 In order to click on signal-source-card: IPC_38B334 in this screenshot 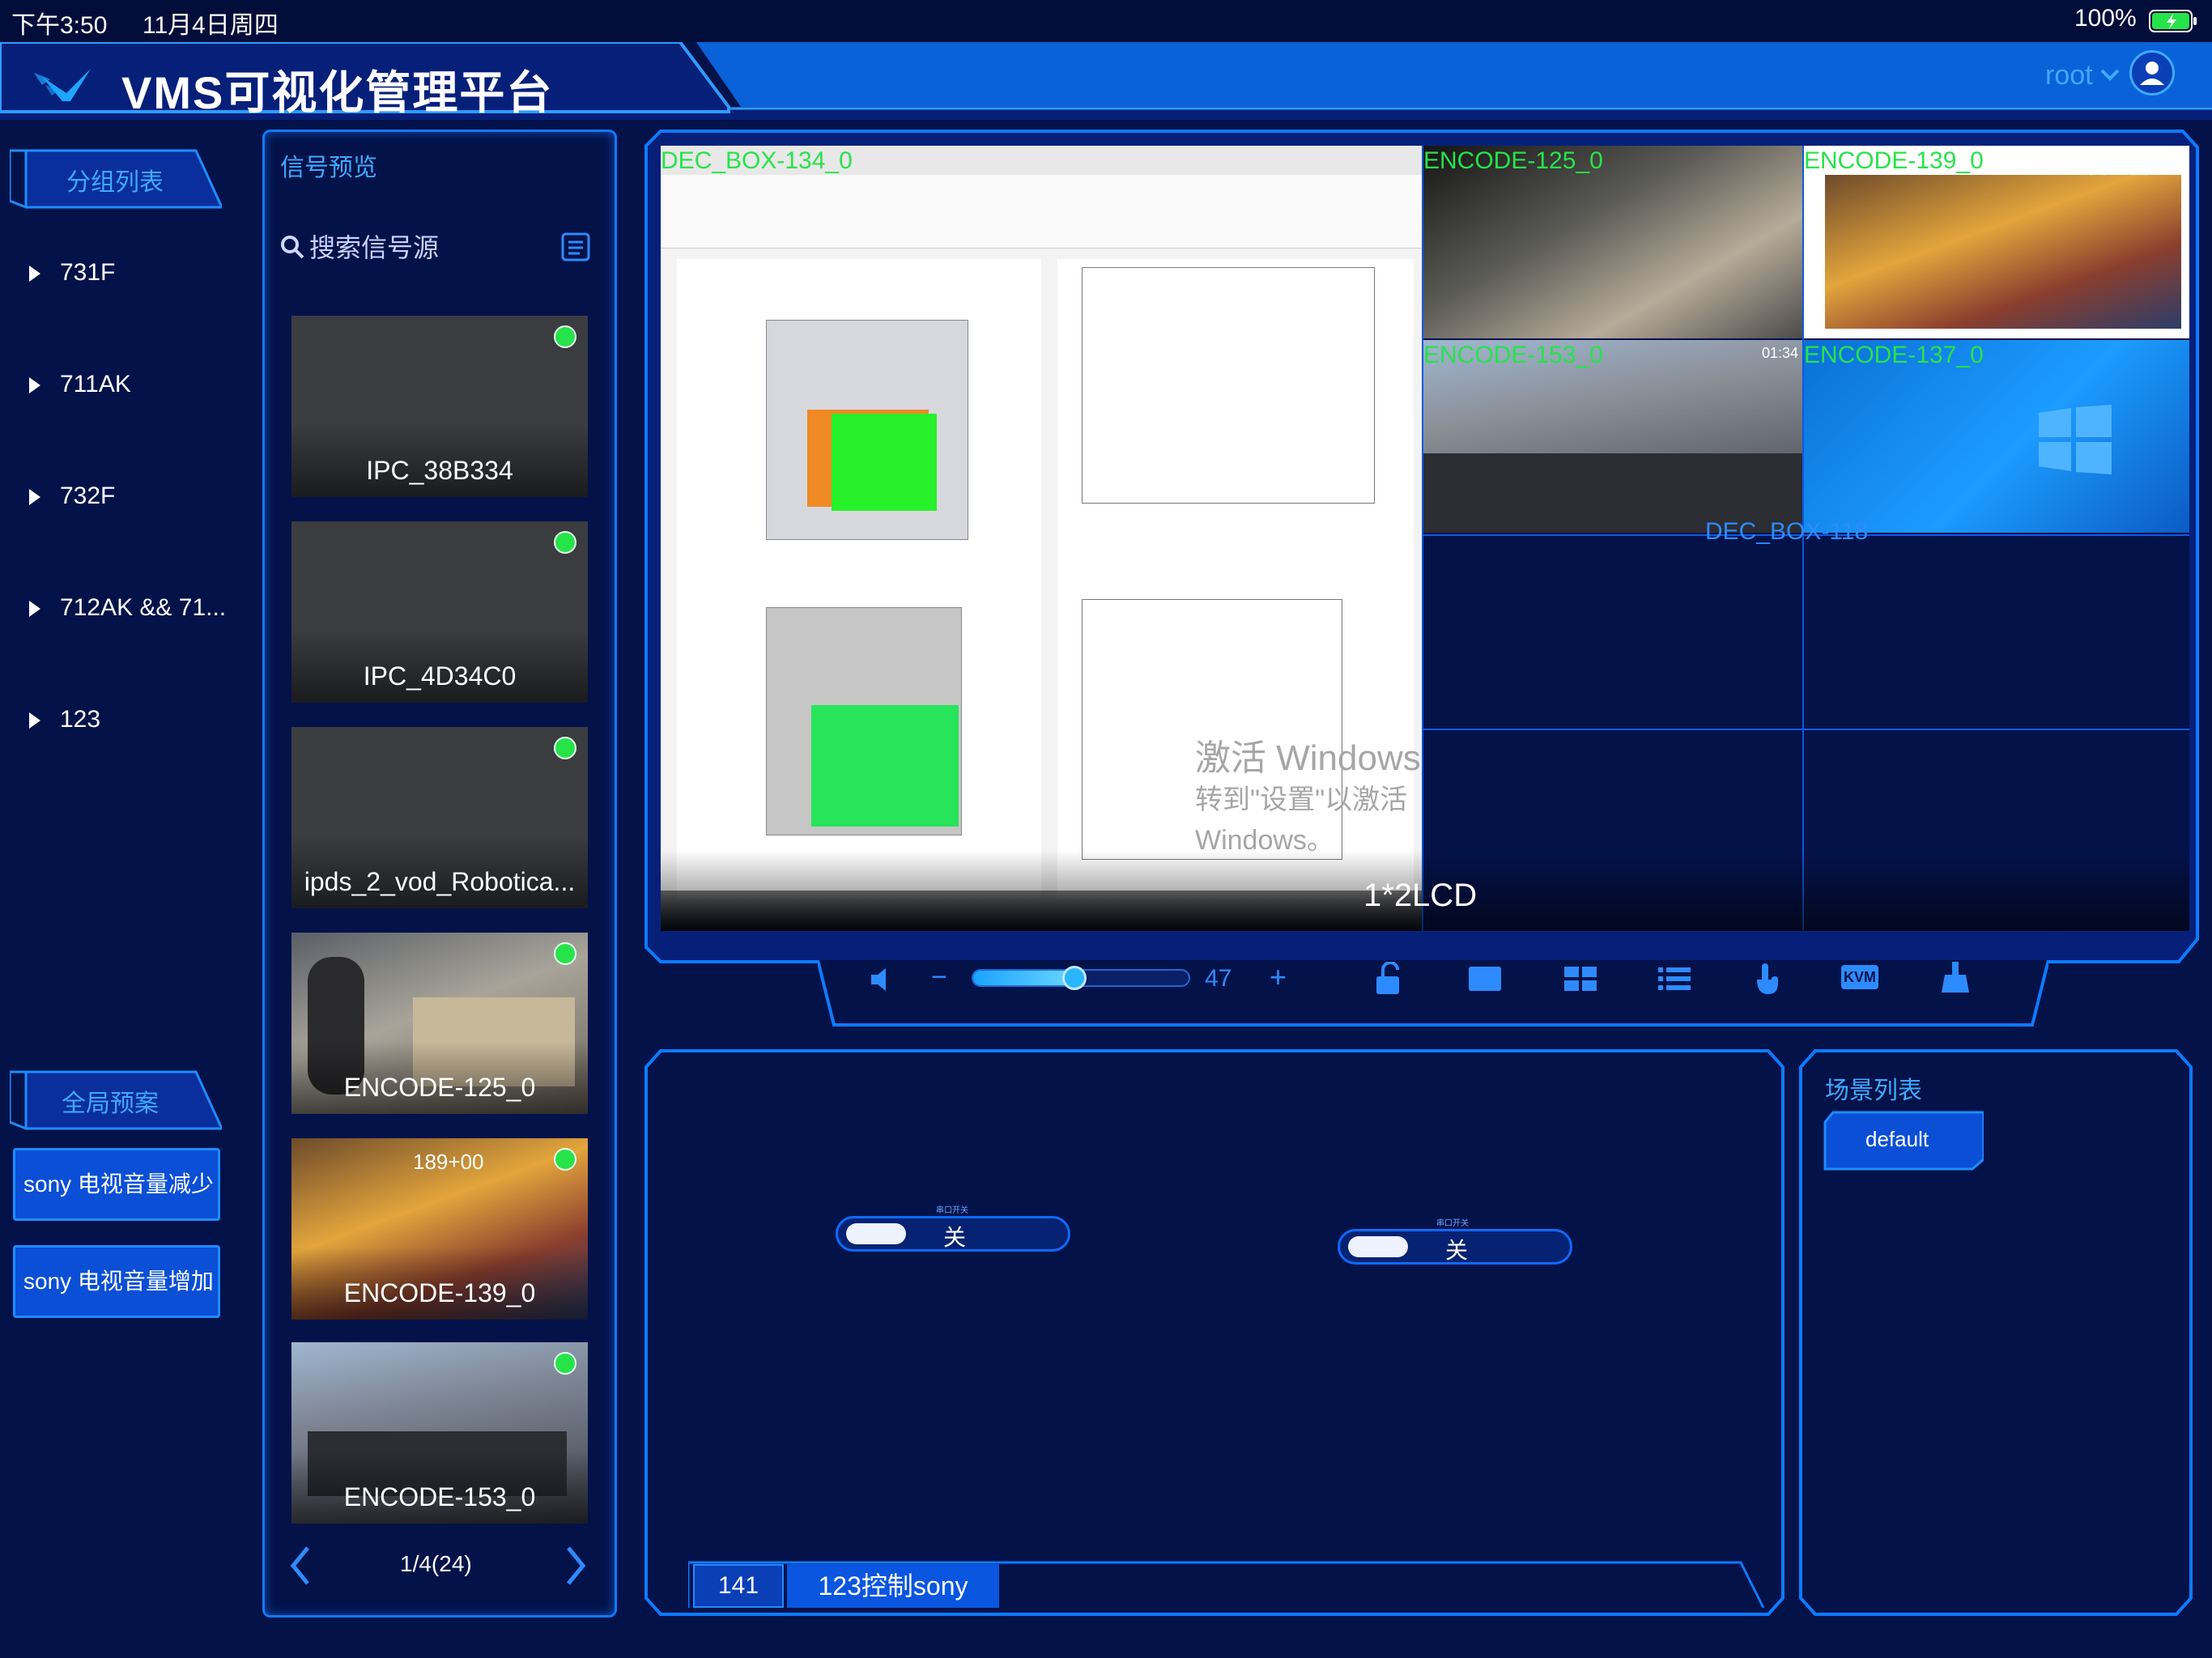, I will do `click(439, 406)`.